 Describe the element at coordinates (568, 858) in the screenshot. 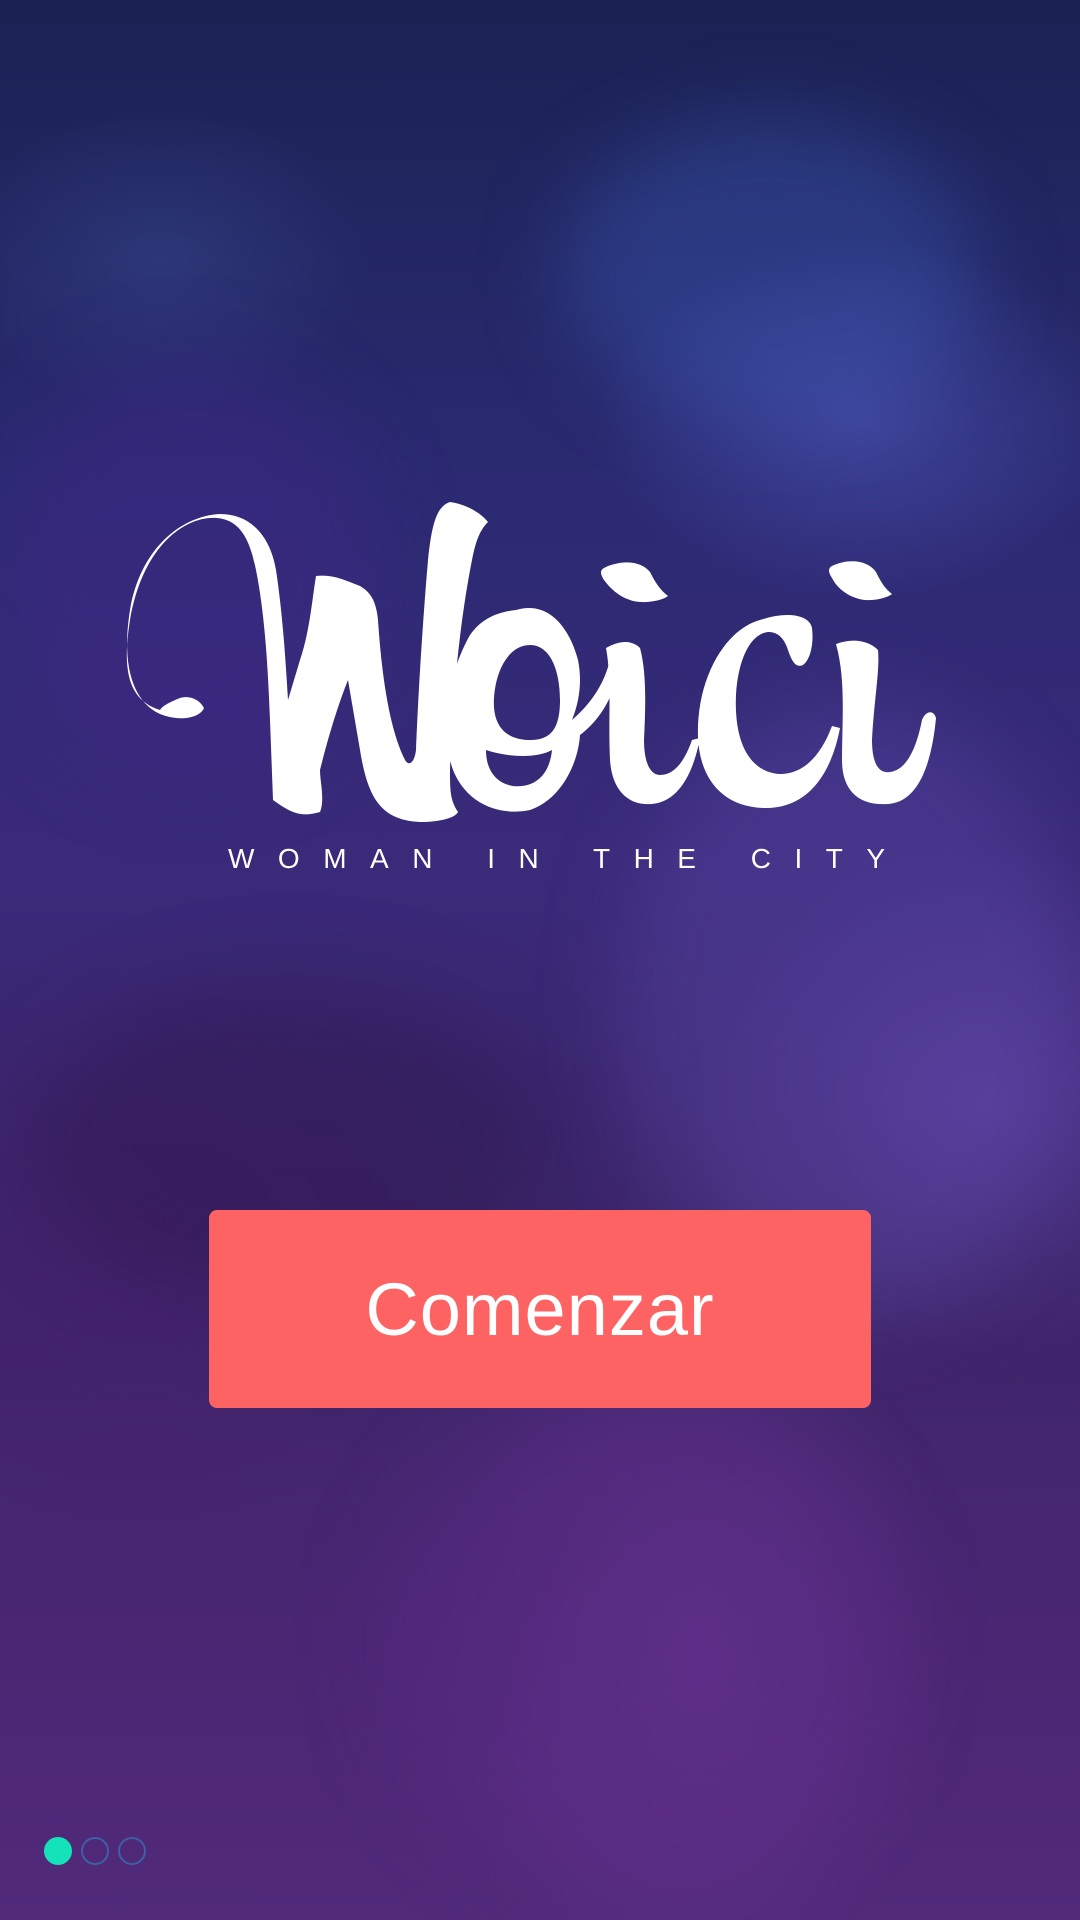

I see `tagline: WOMAN IN THE CITY` at that location.